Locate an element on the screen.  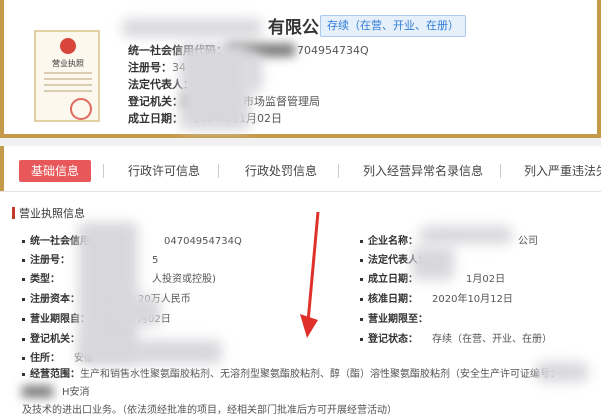
field-reg-status: 登记状态： 存续（在营、开业、在册） is located at coordinates (456, 337).